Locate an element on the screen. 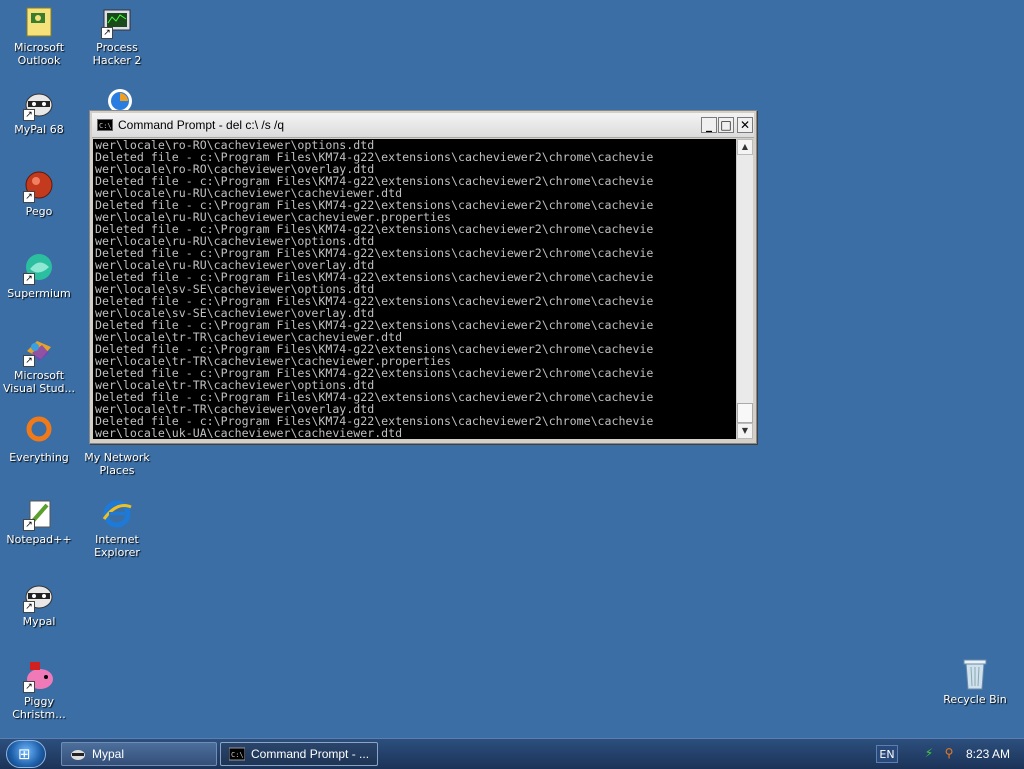 This screenshot has width=1024, height=769. desktop-icon-supermium: ↗ Supermium is located at coordinates (39, 275).